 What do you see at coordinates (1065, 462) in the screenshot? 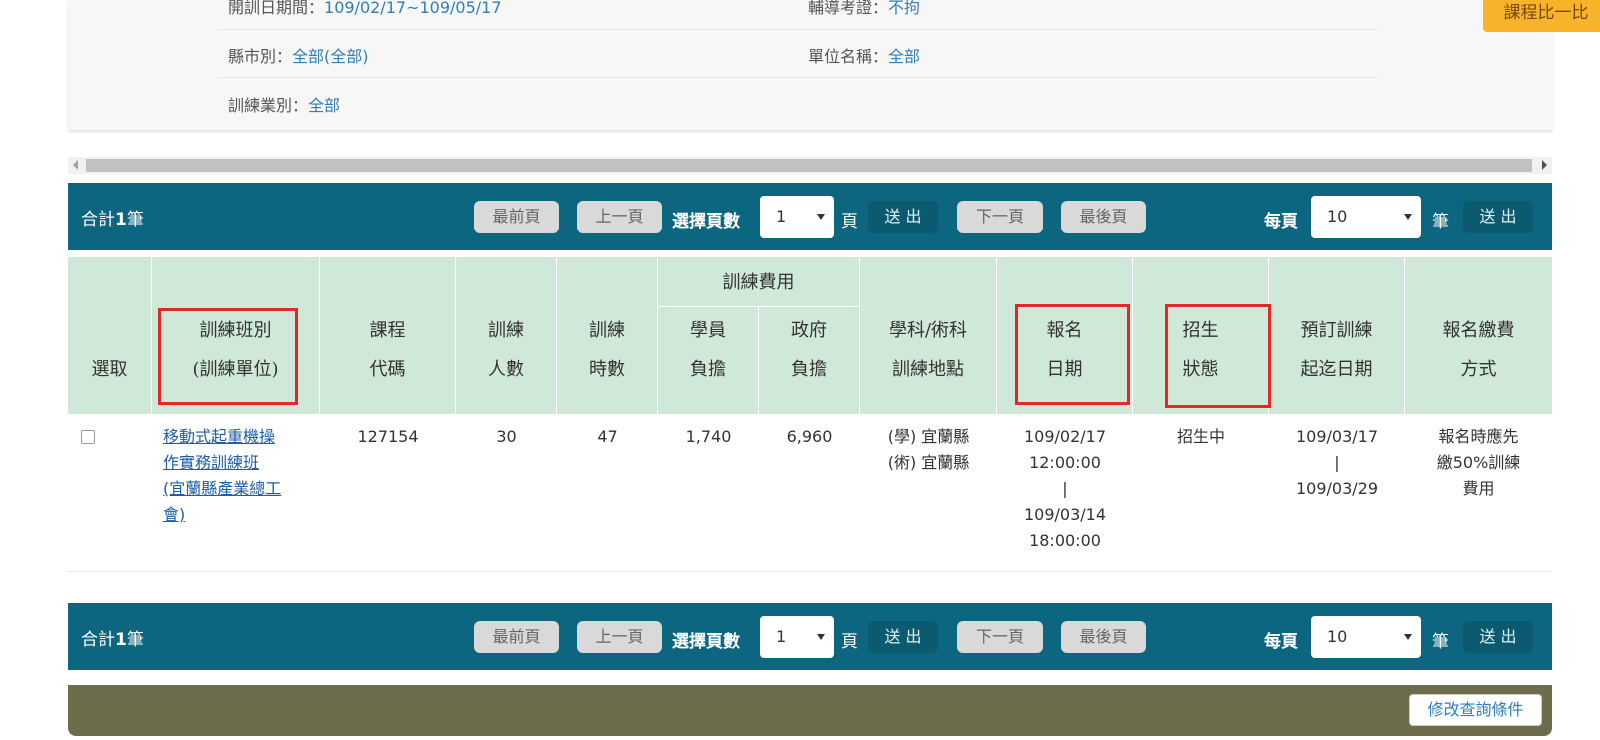
I see `reg-date-line: 12:00:00` at bounding box center [1065, 462].